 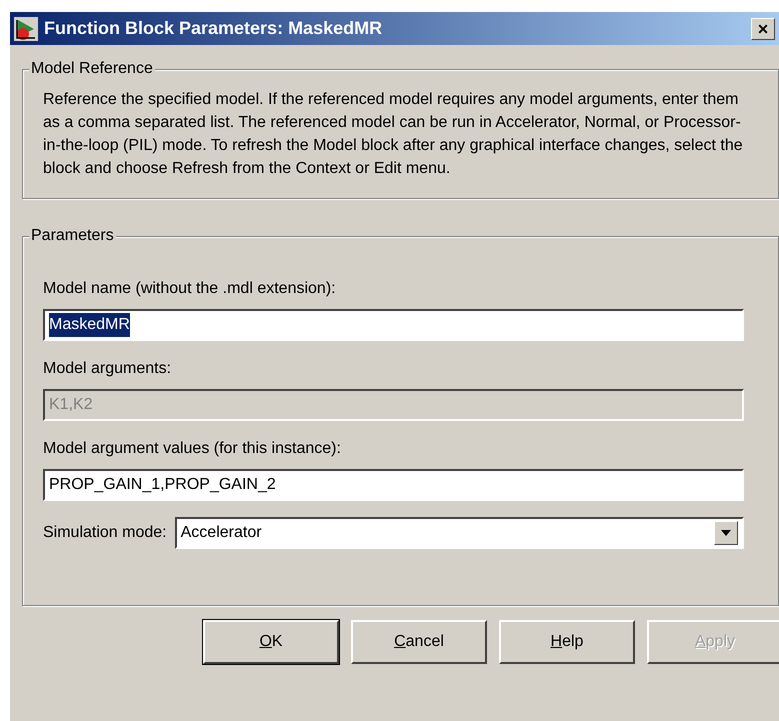 I want to click on description-text: Reference the specified model. If the referenced model requires any model arguments, enter them as a comma separated list. The referenced model can be run in Accelerator, Normal, or Processor-in-the-loop (PIL) mode. To refresh the Model block after any graphical interface changes, select the block and choose Refresh from the Context or Edit menu., so click(x=393, y=134).